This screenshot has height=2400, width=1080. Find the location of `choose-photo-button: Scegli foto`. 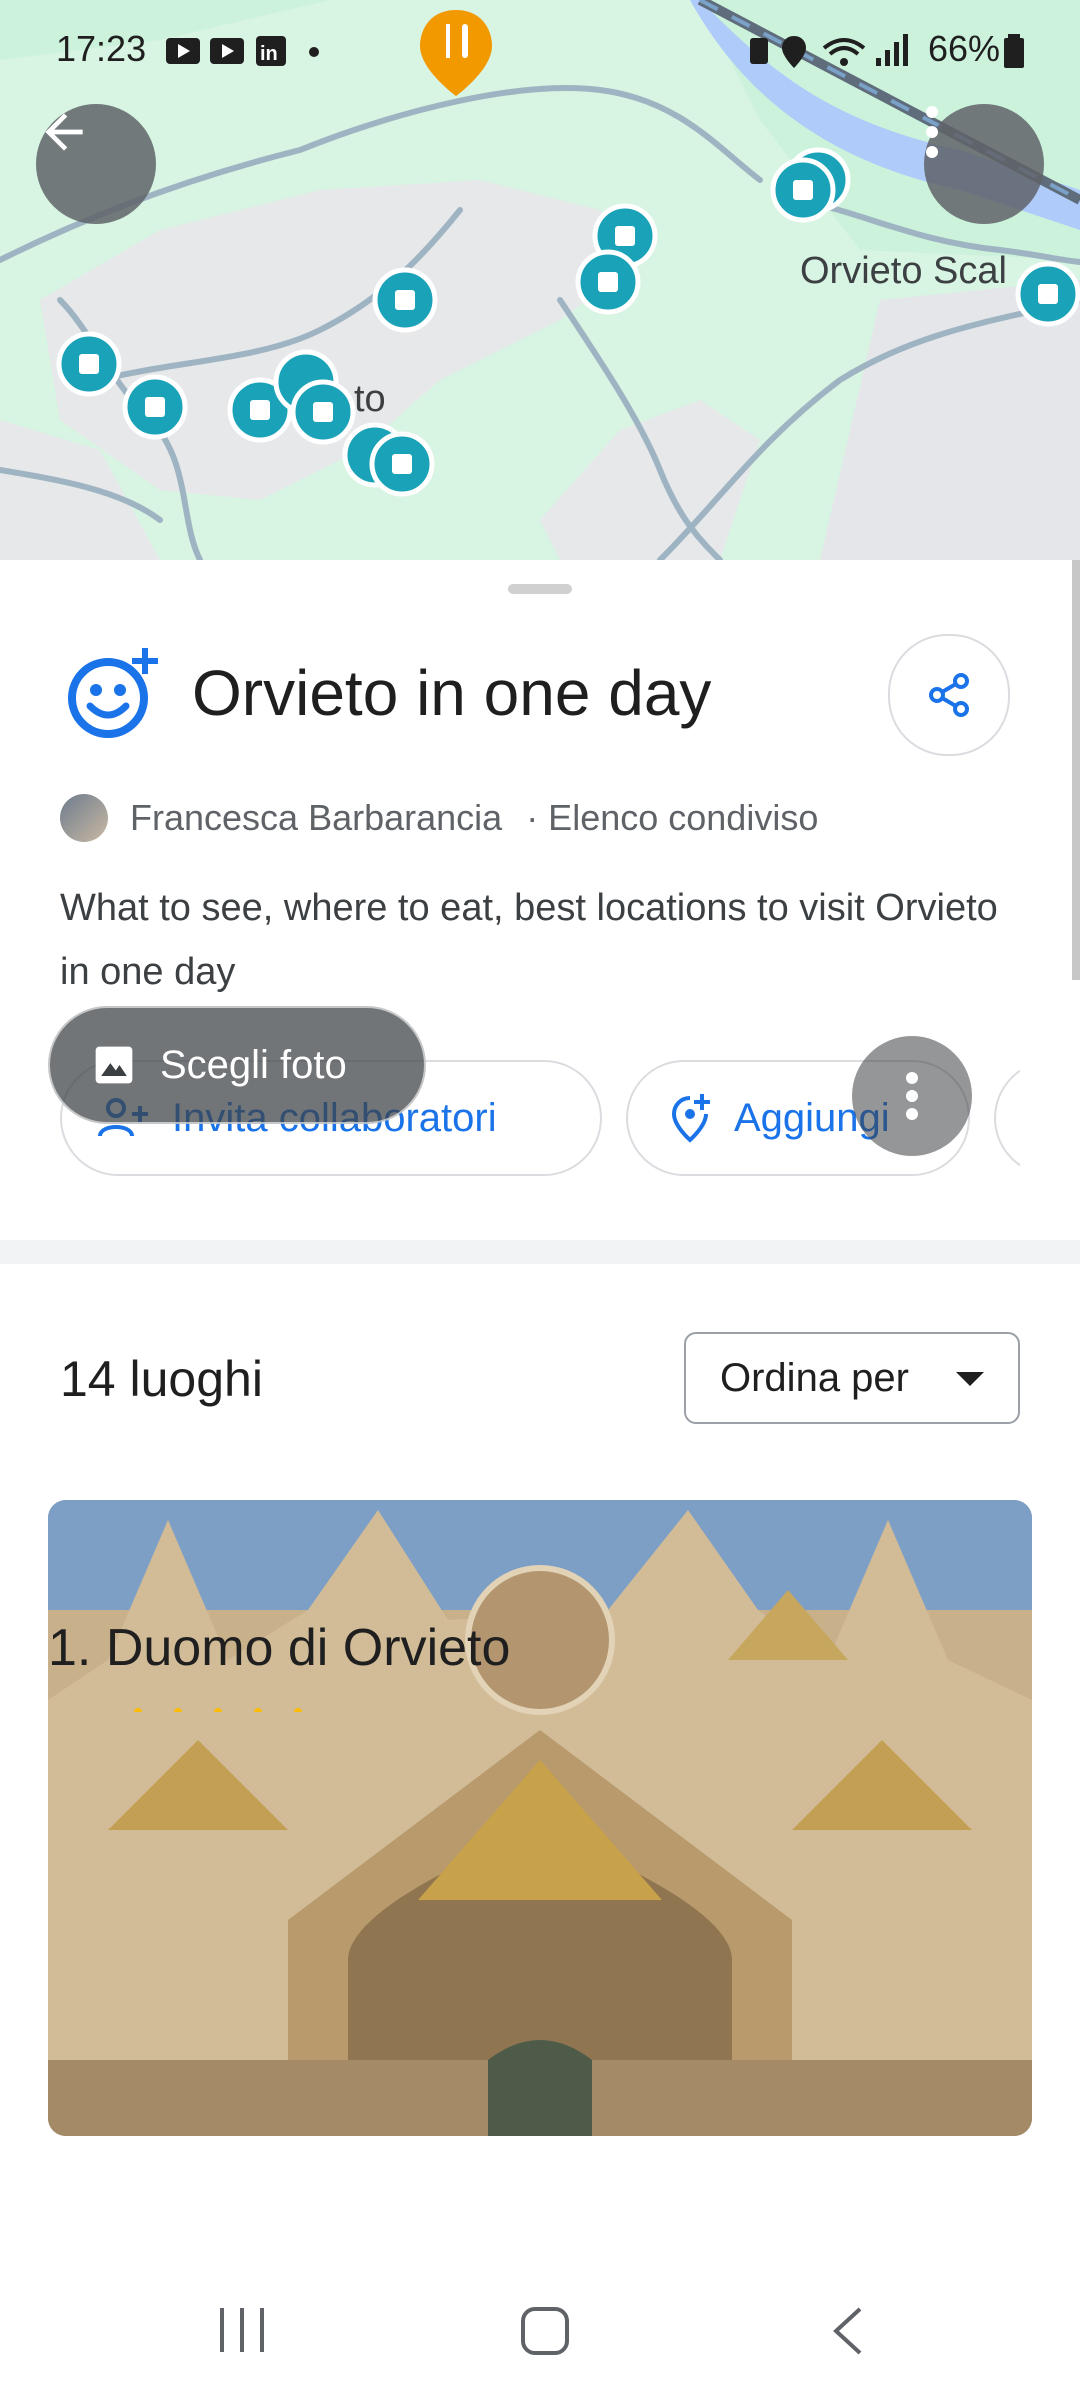

choose-photo-button: Scegli foto is located at coordinates (237, 1065).